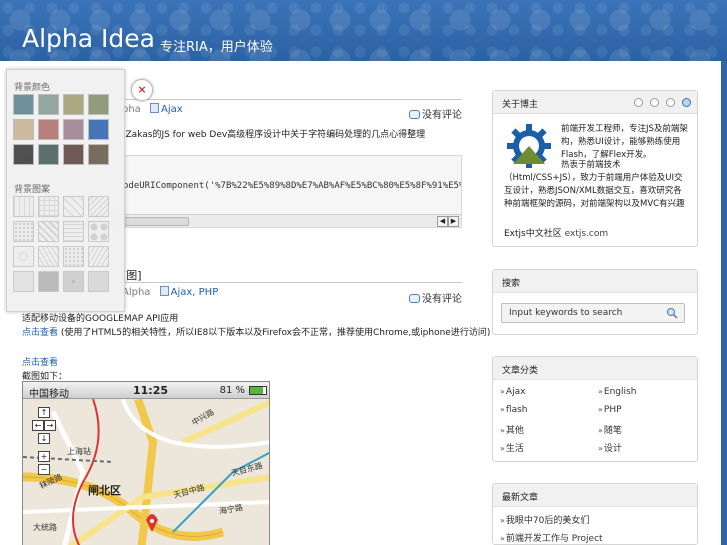 The width and height of the screenshot is (727, 545). I want to click on search-icon, so click(672, 313).